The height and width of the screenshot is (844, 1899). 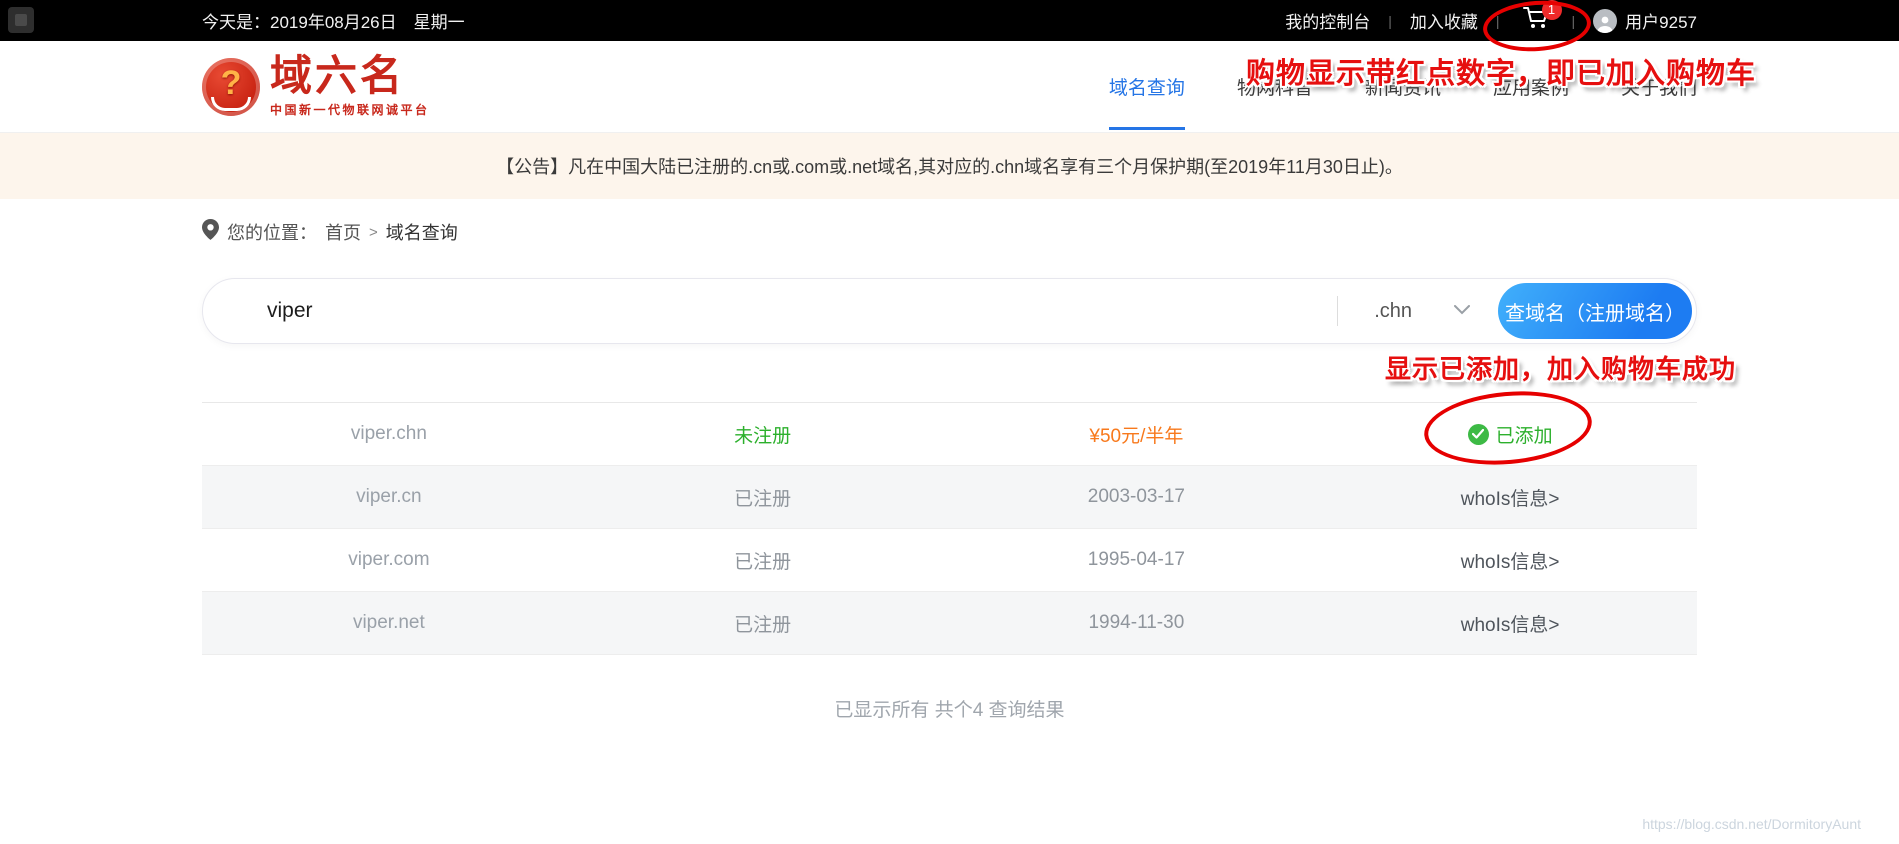 What do you see at coordinates (1146, 86) in the screenshot?
I see `nav-domain-query: 域名查询` at bounding box center [1146, 86].